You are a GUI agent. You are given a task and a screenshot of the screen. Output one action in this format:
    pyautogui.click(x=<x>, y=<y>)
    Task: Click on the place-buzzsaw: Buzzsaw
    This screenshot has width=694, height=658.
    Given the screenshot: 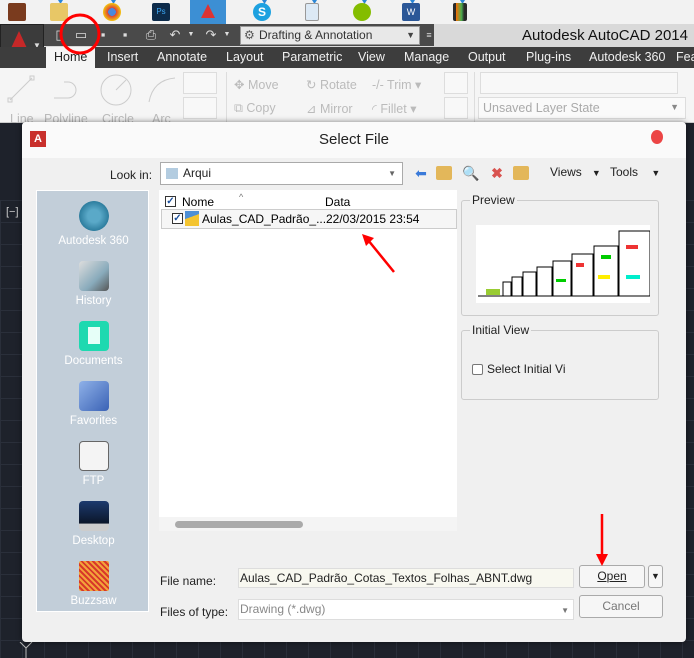 What is the action you would take?
    pyautogui.click(x=93, y=584)
    